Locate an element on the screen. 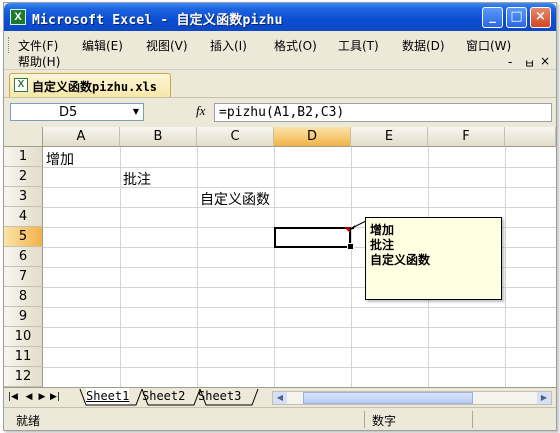  row-header-6: 6 is located at coordinates (23, 257).